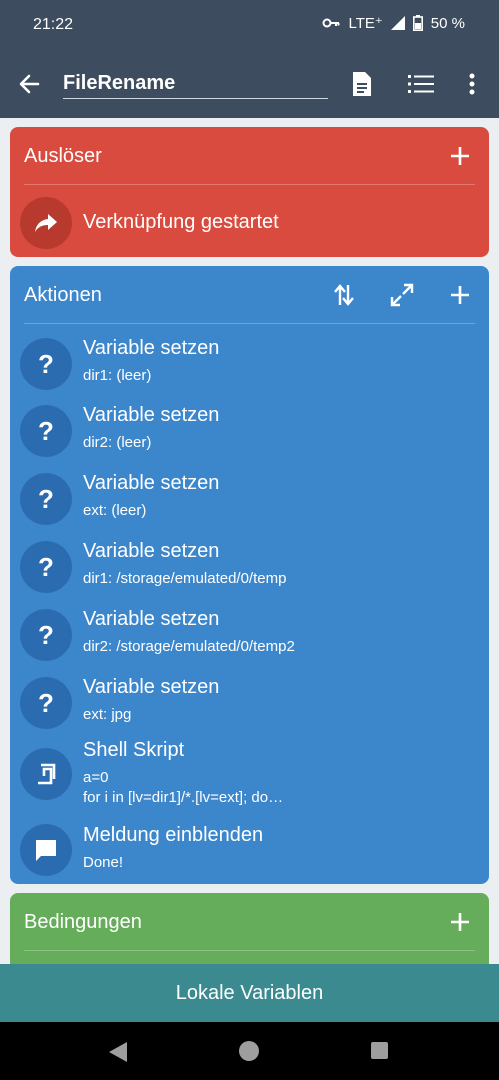  I want to click on action-subtitle: a=0, so click(96, 777).